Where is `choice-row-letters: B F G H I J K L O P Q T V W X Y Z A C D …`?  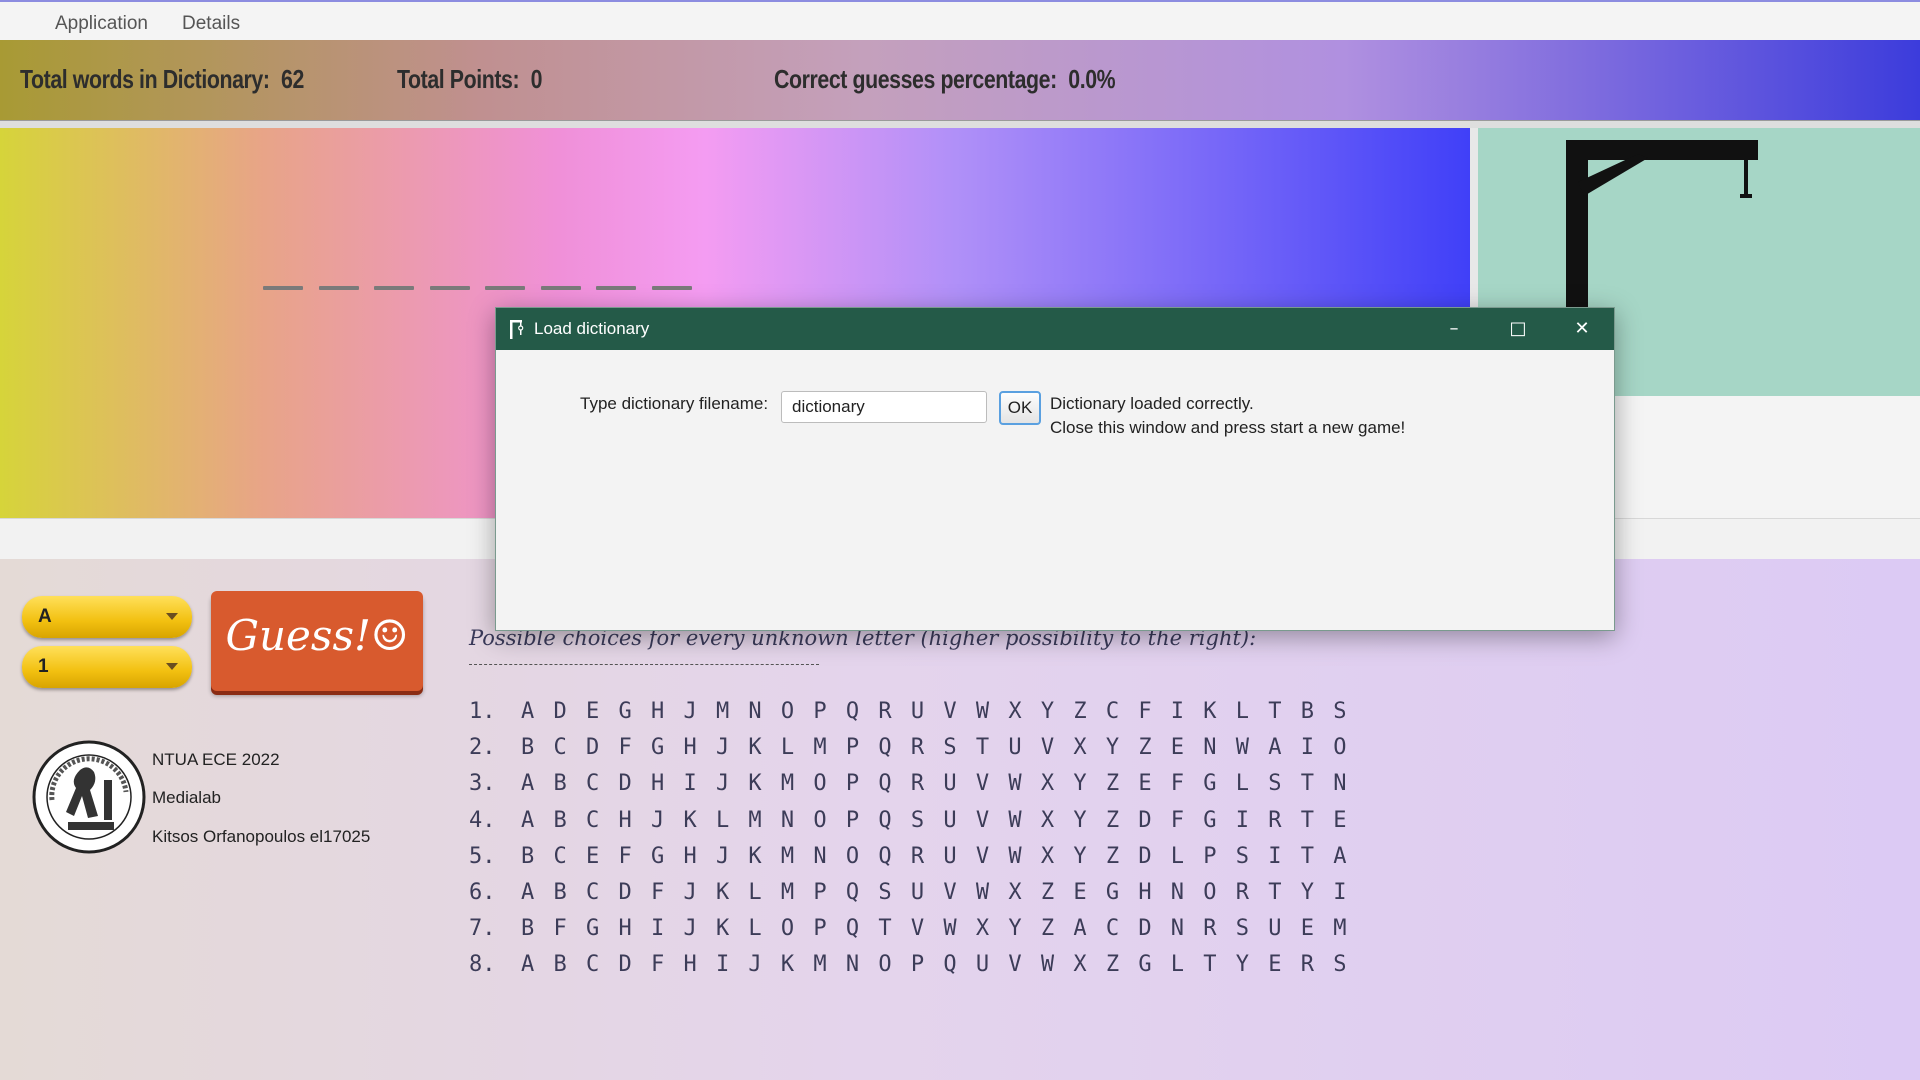
choice-row-letters: B F G H I J K L O P Q T V W X Y Z A C D … is located at coordinates (935, 929).